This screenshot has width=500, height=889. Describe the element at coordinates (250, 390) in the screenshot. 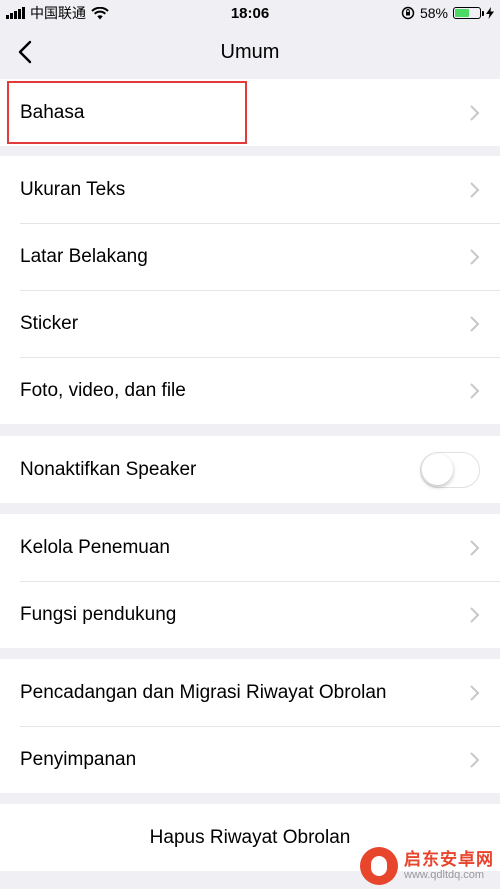

I see `settings-row-foto-video-file: Foto, video, dan file` at that location.